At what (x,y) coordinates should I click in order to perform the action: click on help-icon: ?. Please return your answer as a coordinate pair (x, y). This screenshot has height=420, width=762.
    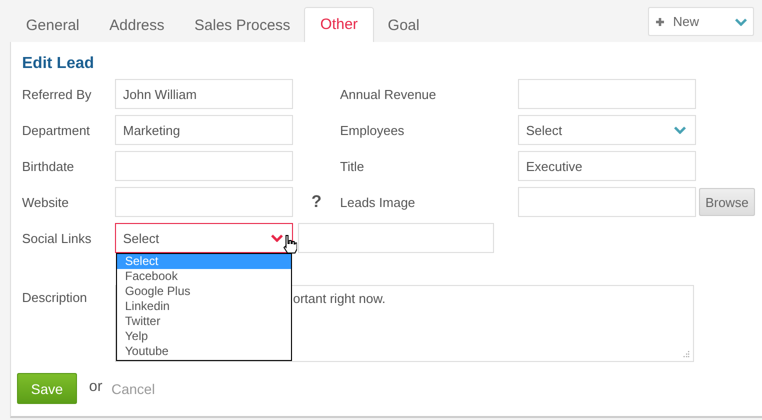
    Looking at the image, I should click on (316, 202).